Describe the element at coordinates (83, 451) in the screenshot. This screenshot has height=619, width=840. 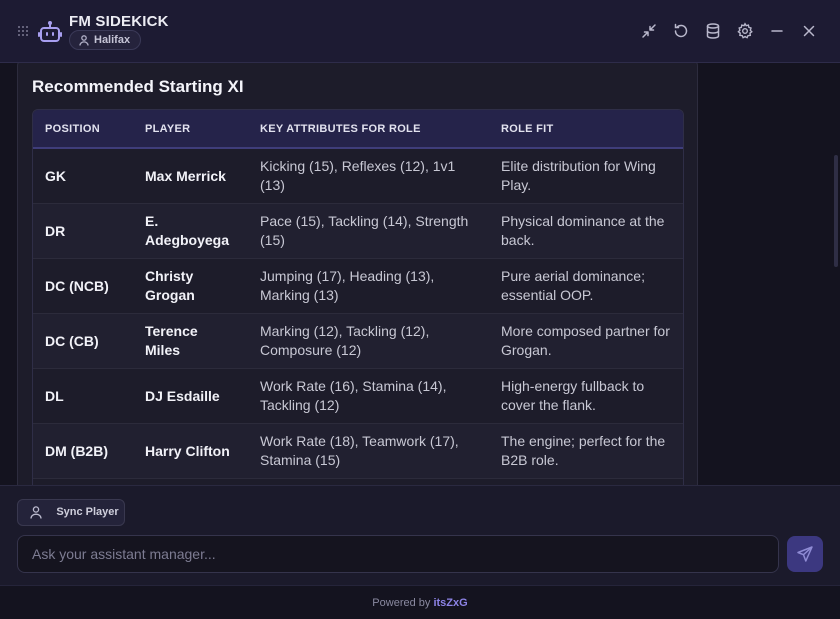
I see `position-cell: DM (B2B)` at that location.